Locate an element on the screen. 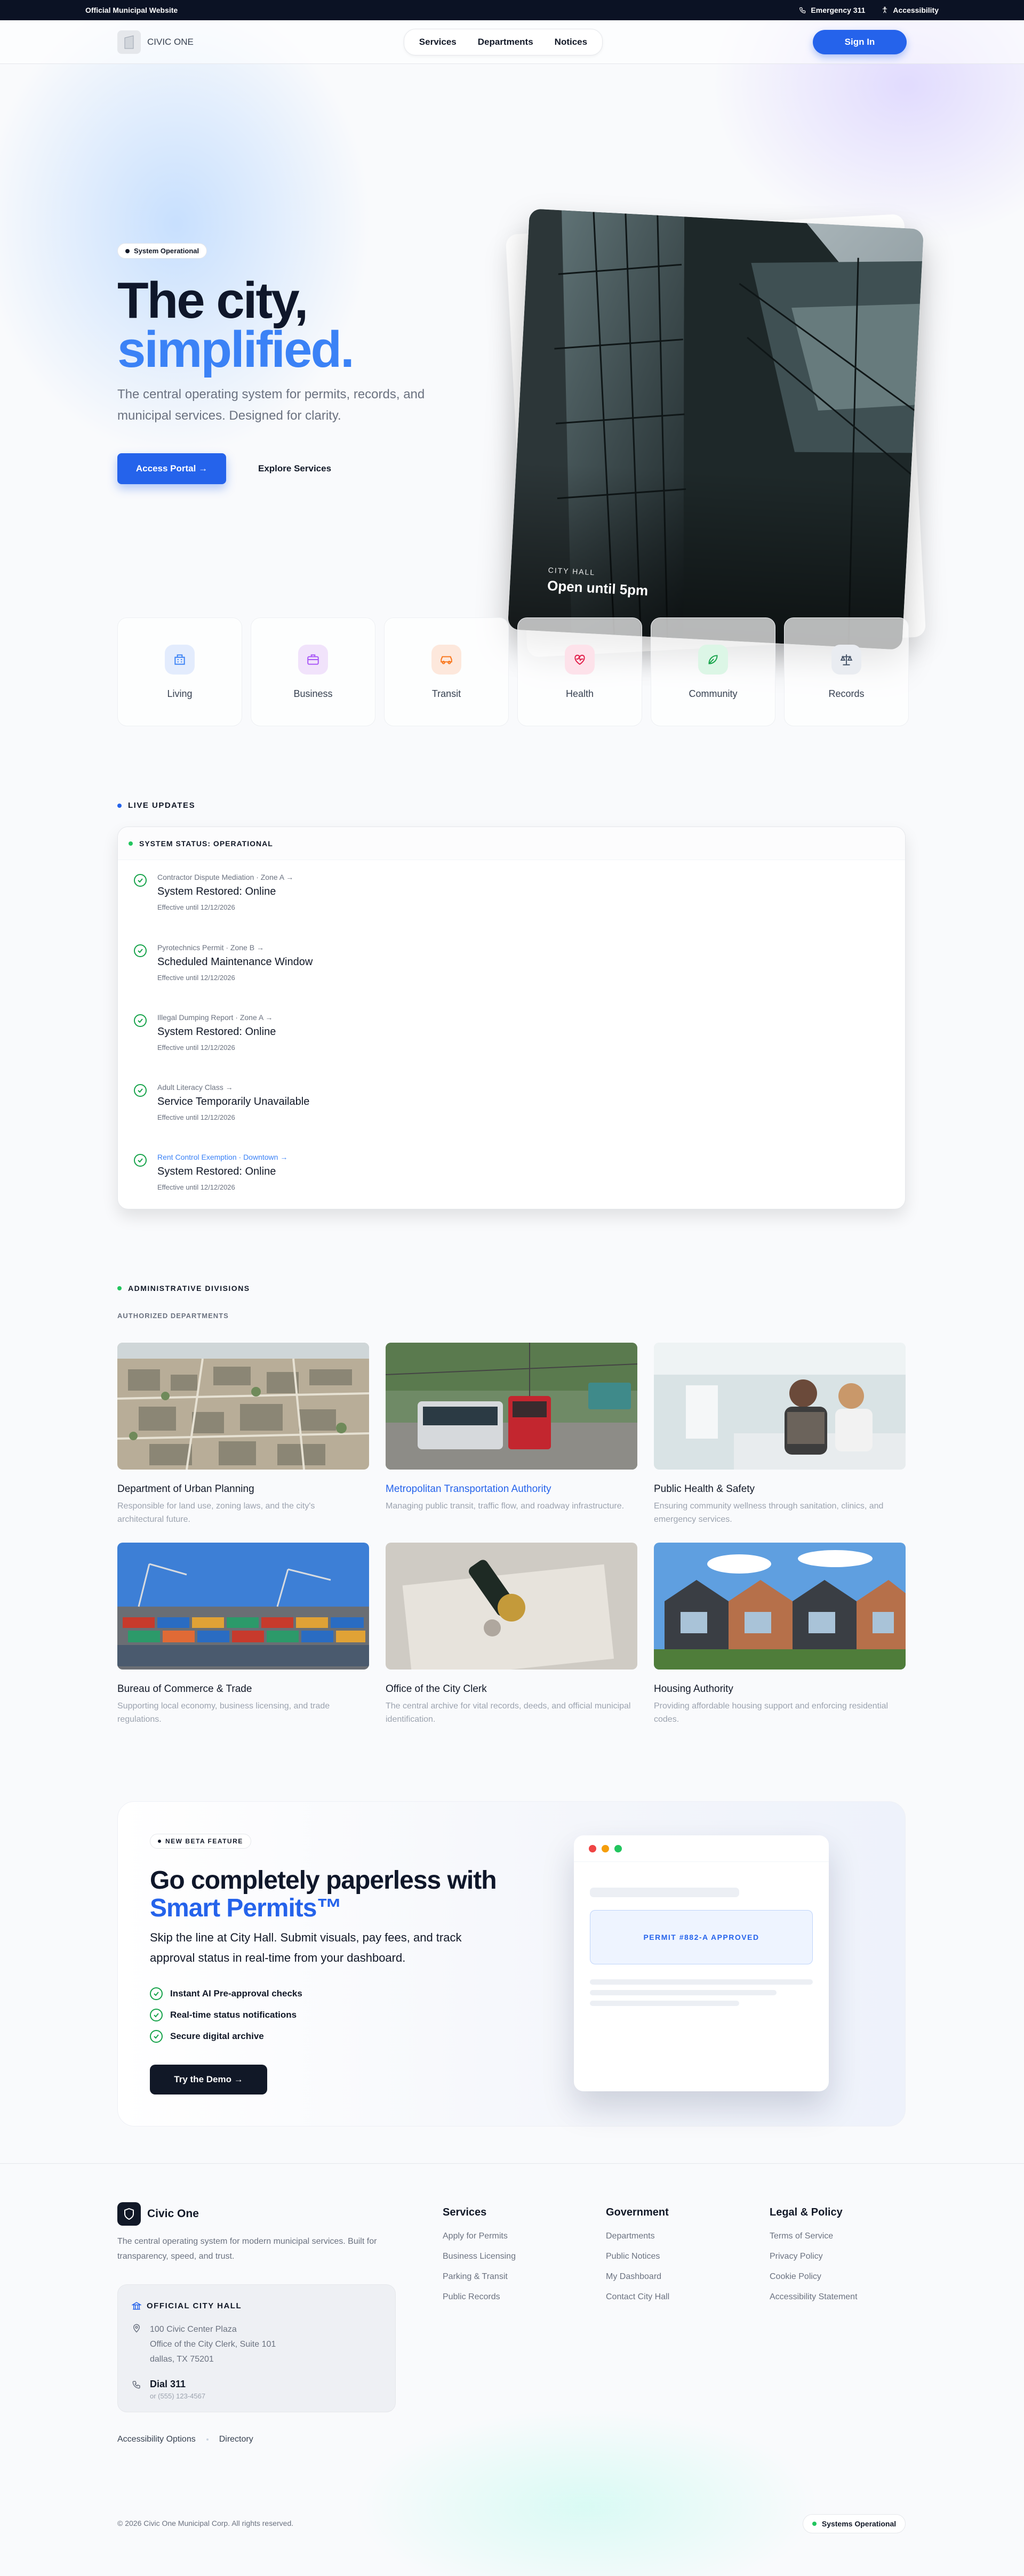 Image resolution: width=1024 pixels, height=2576 pixels. access-portal-button: Access Portal → is located at coordinates (171, 469).